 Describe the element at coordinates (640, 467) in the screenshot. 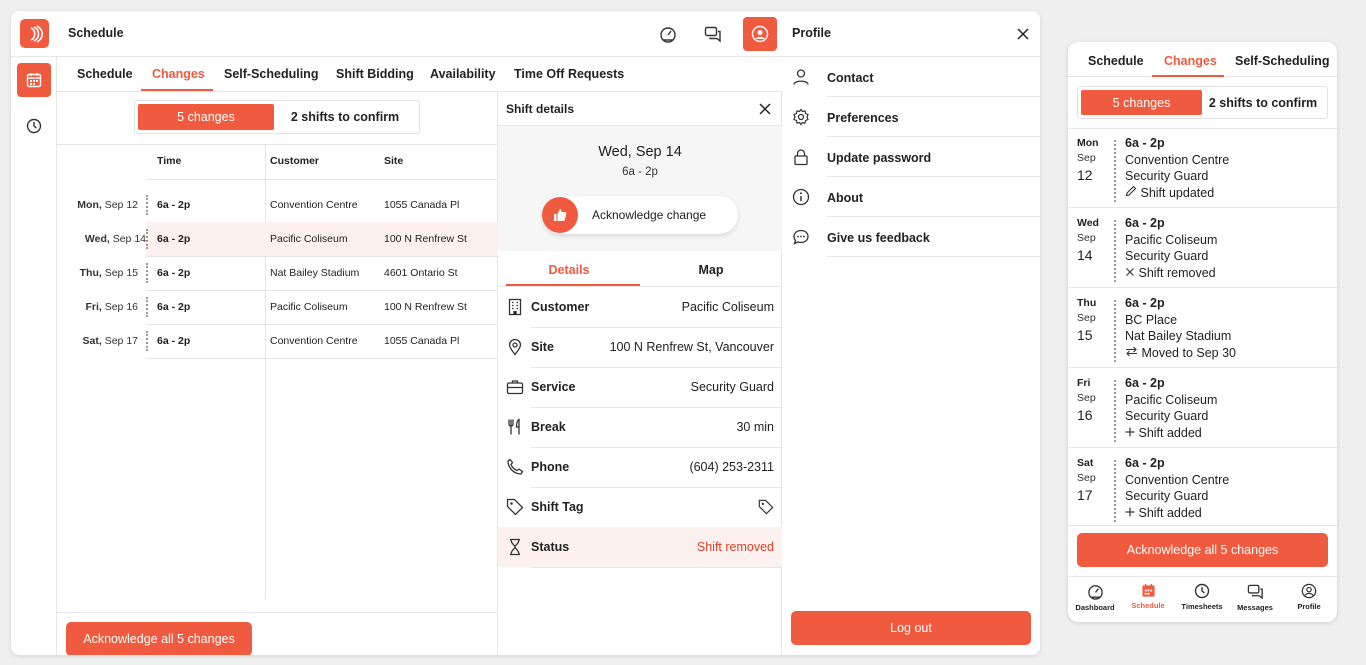

I see `detail-row-phone: Phone (604) 253-2311` at that location.